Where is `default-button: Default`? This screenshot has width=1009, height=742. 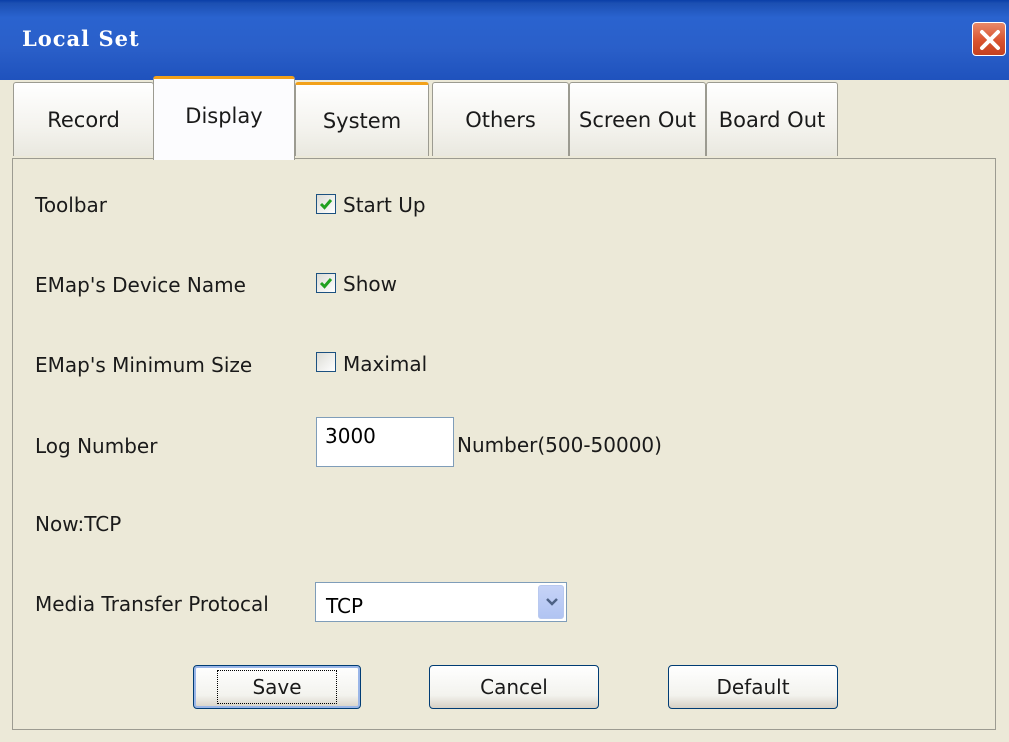 default-button: Default is located at coordinates (753, 687).